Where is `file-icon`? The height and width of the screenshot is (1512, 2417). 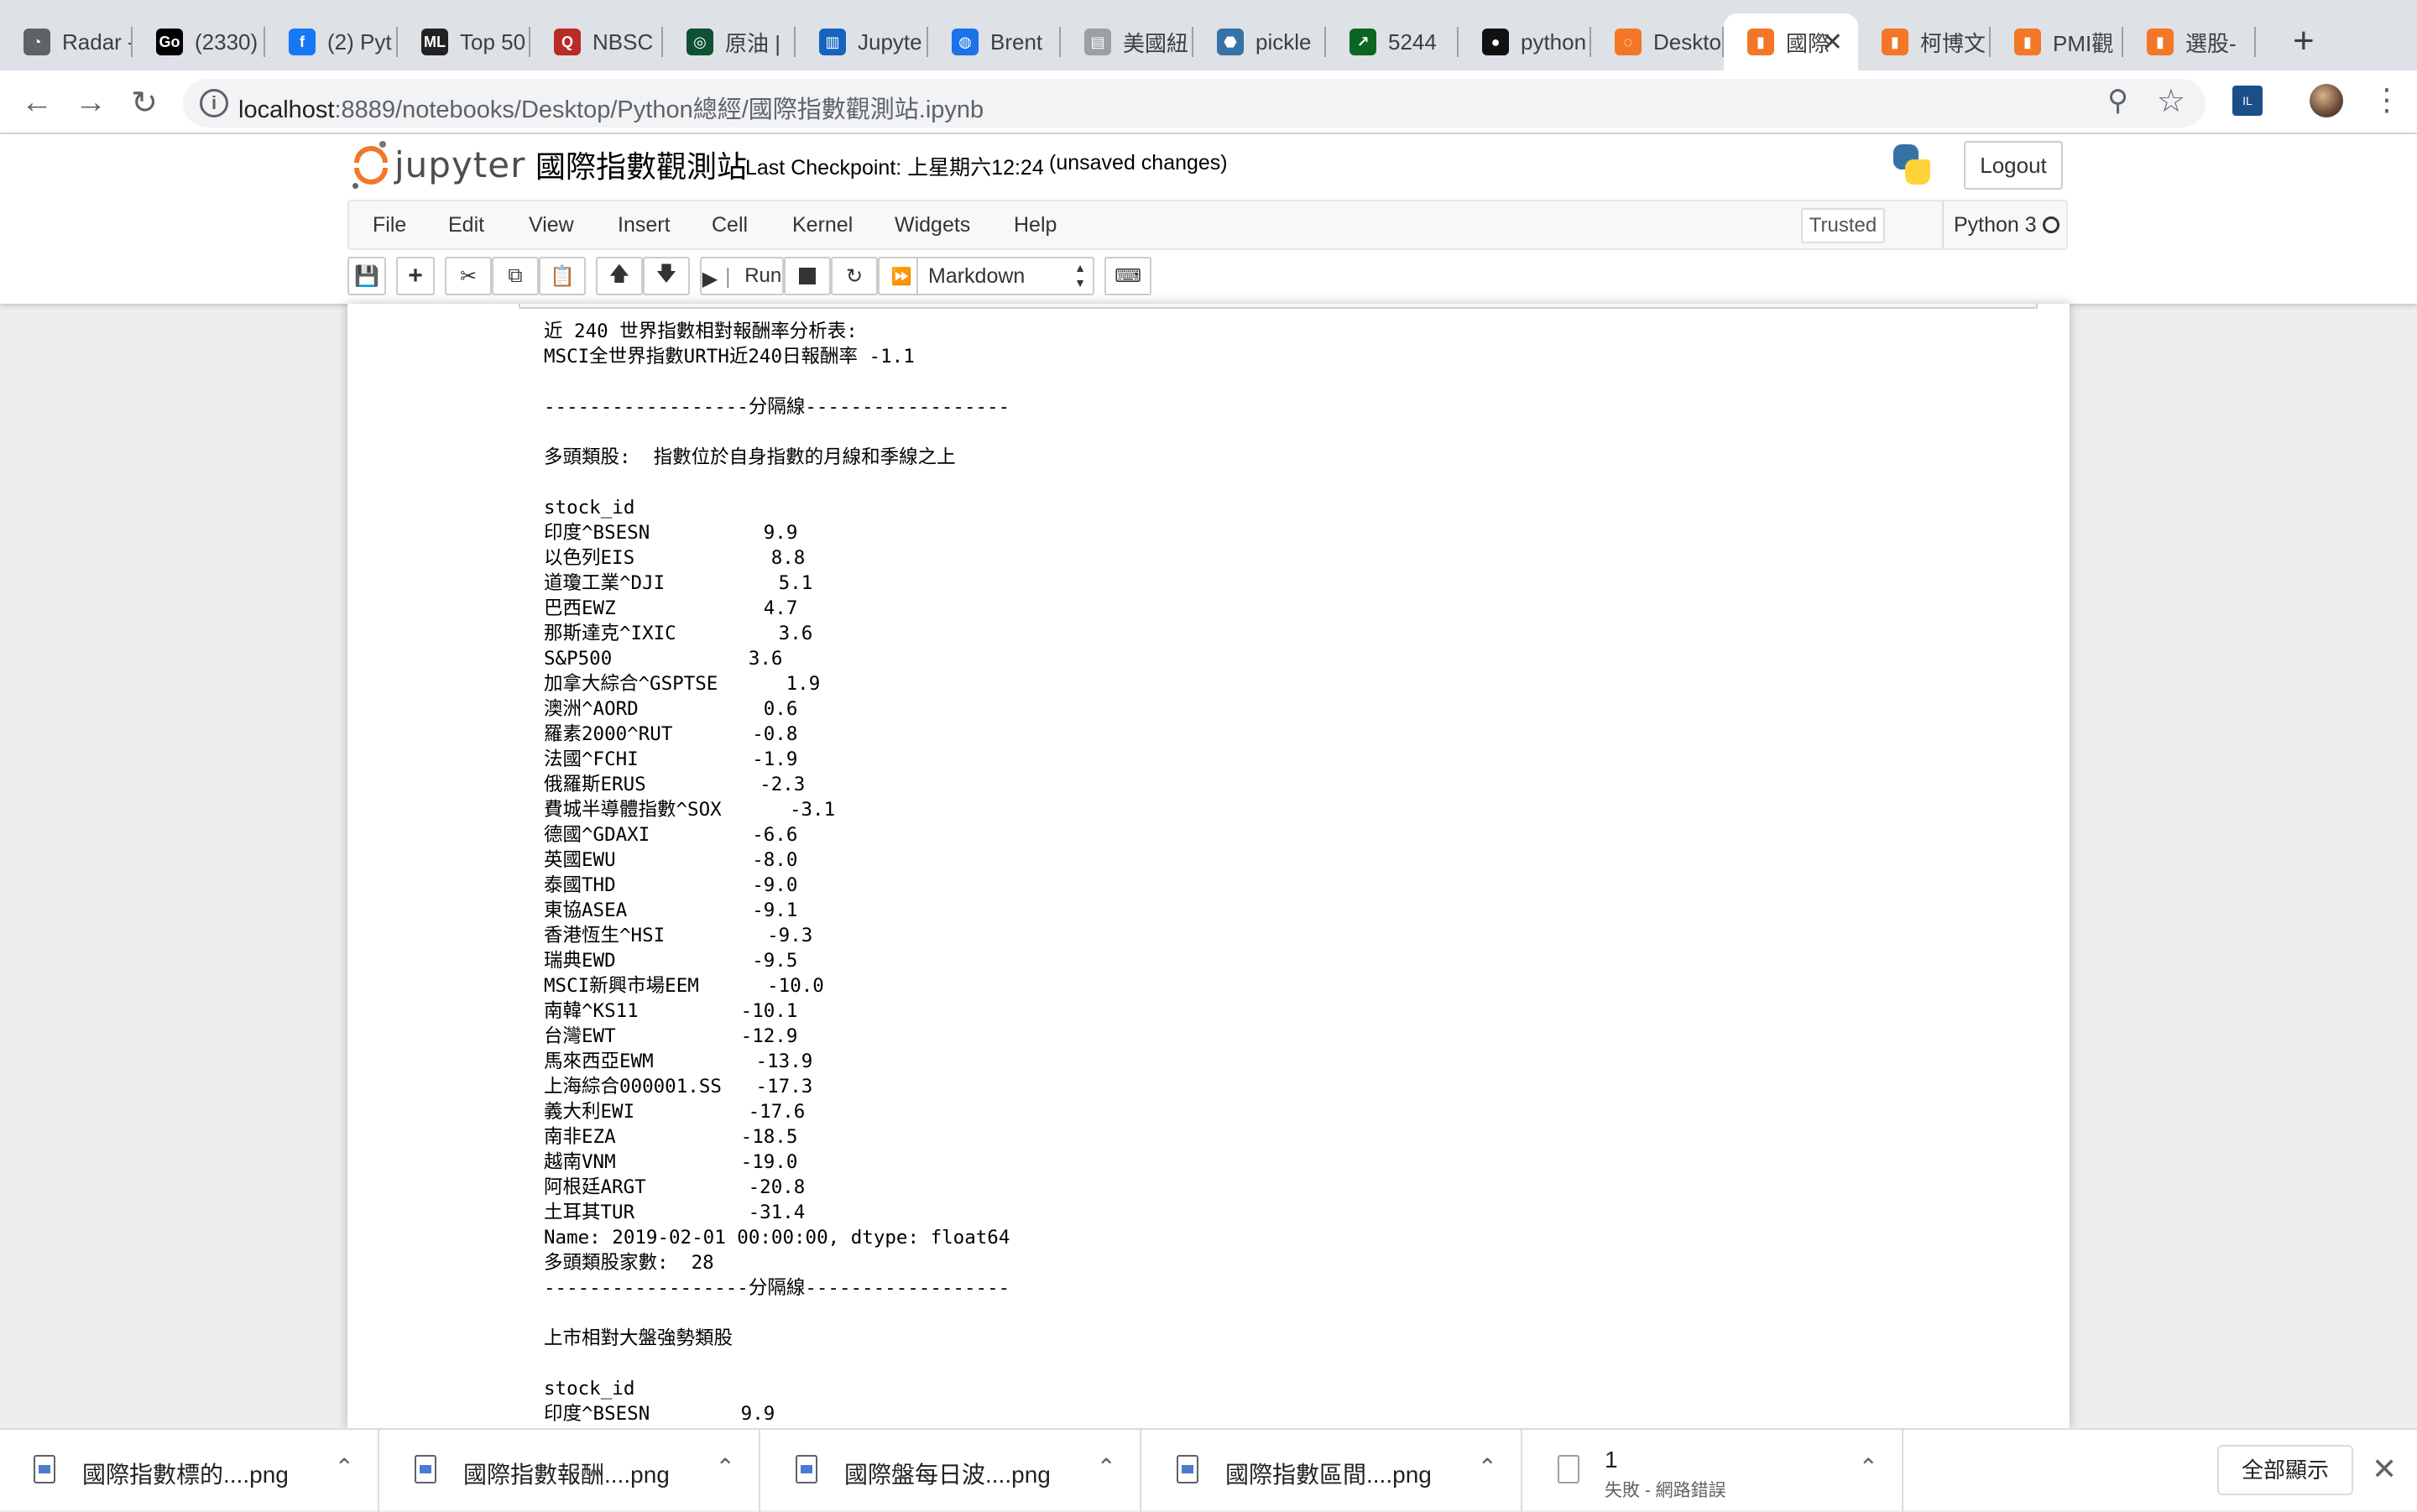
file-icon is located at coordinates (1187, 1469).